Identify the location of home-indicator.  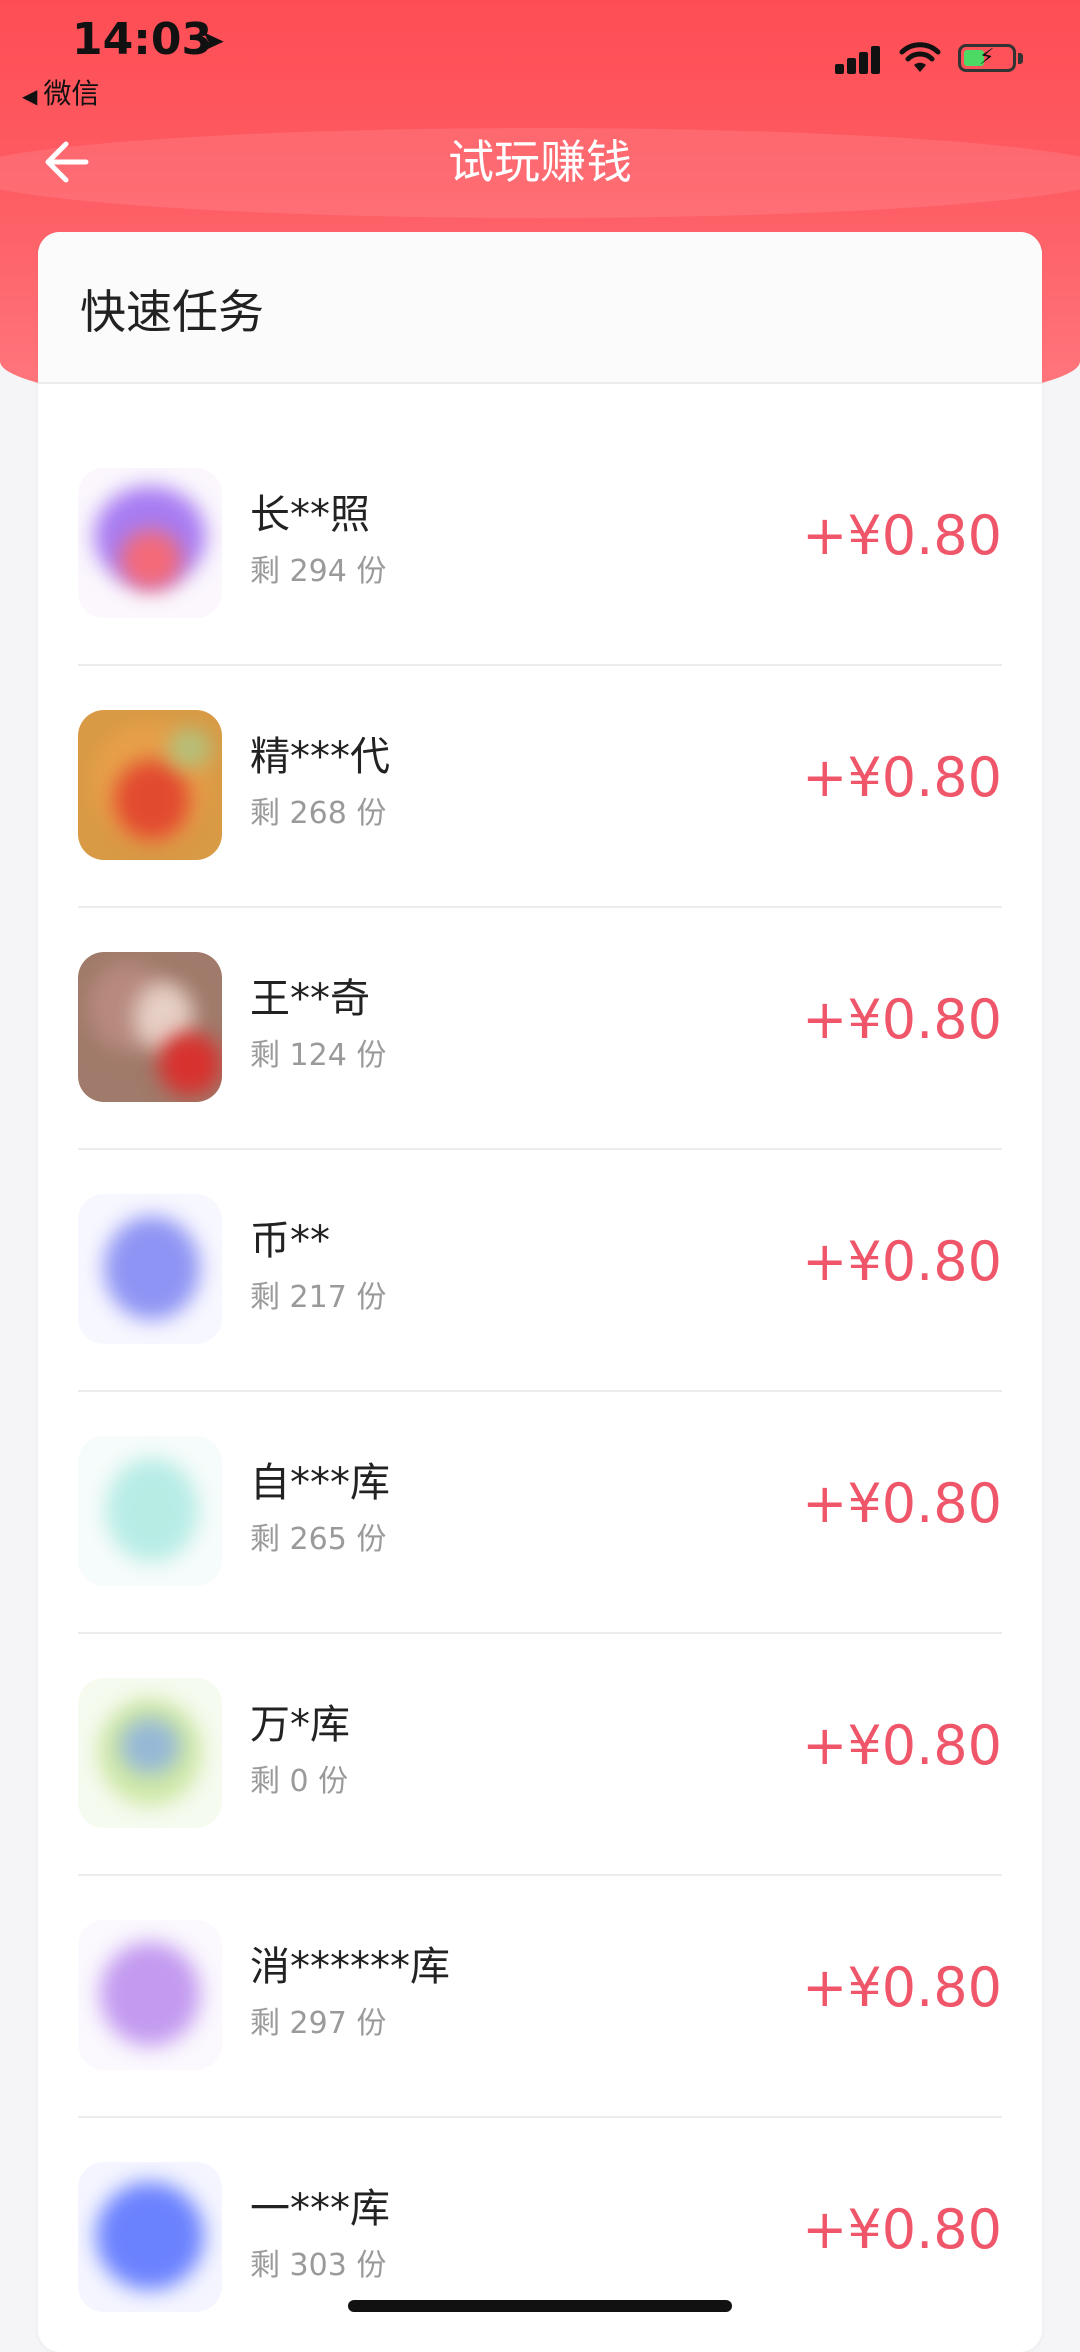
(540, 2306).